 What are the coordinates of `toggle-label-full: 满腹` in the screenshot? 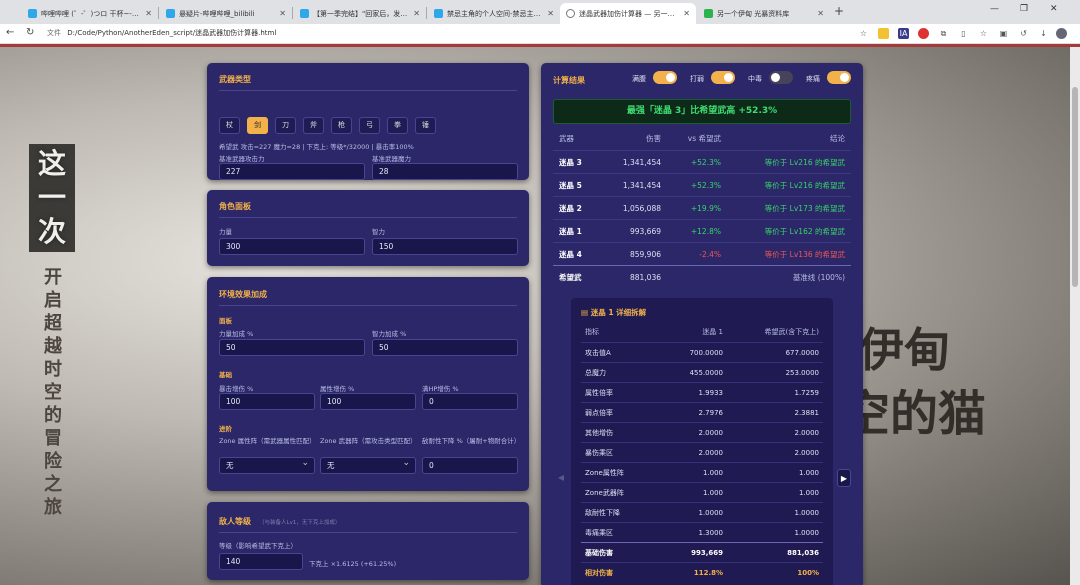 It's located at (639, 79).